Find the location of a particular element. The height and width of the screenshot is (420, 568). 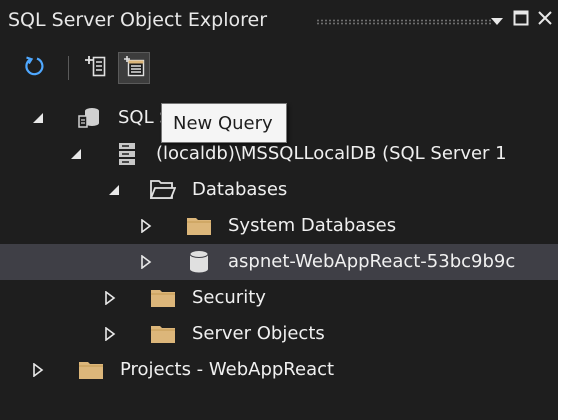

add-sql-server-button is located at coordinates (96, 68).